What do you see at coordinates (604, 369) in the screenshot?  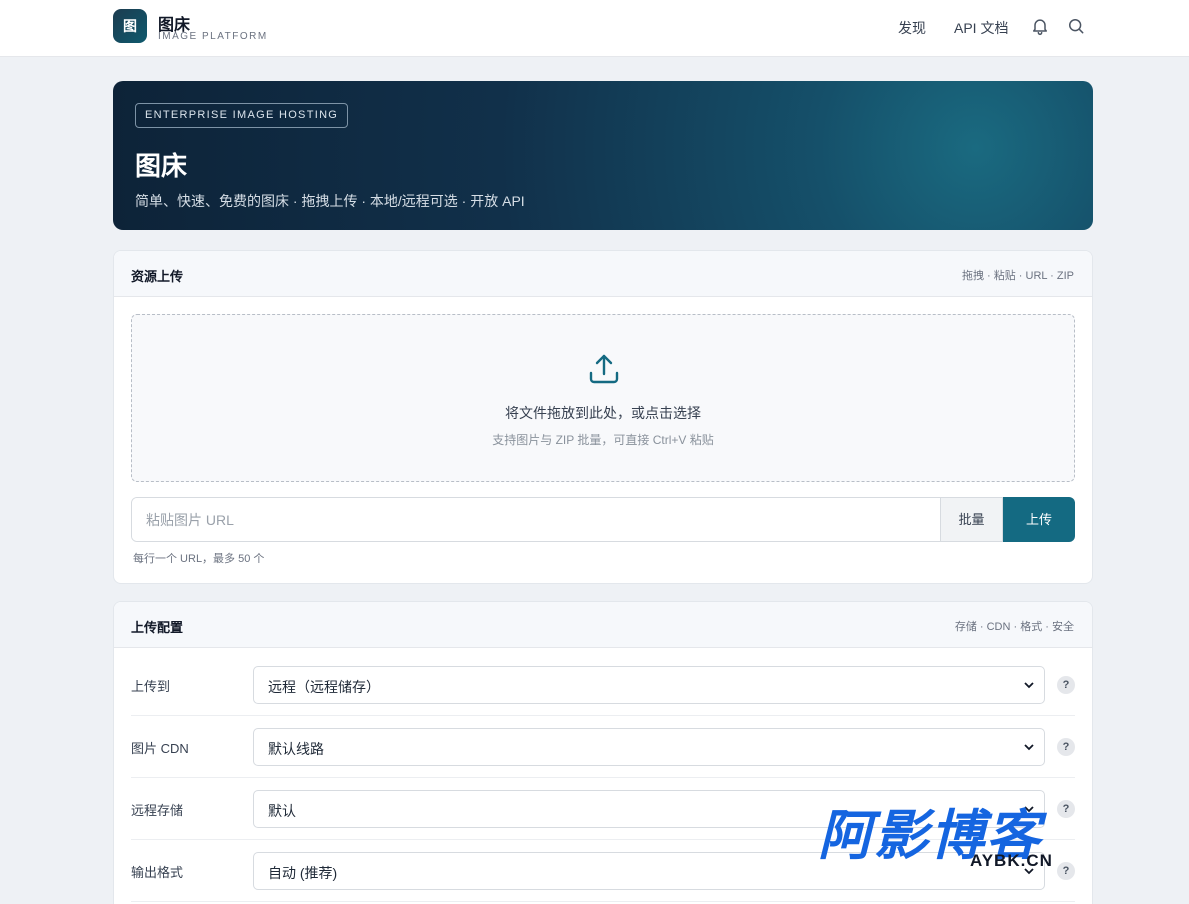 I see `upload-icon` at bounding box center [604, 369].